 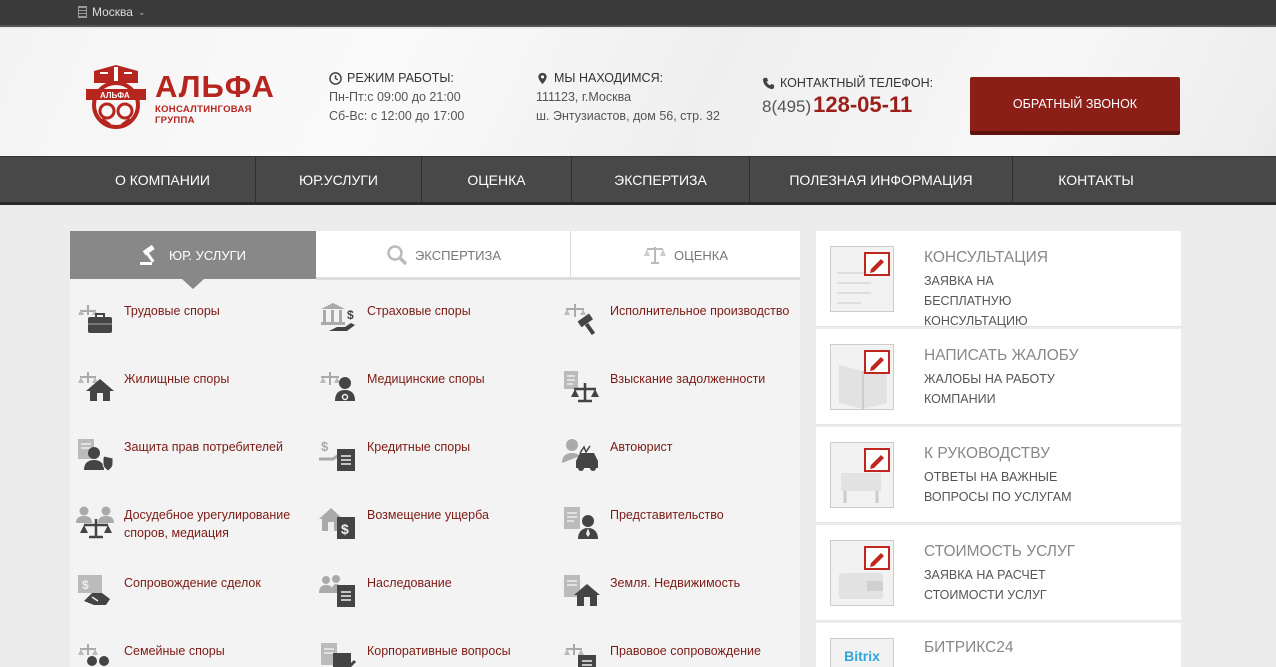 What do you see at coordinates (1075, 106) in the screenshot?
I see `callback-button: ОБРАТНЫЙ ЗВОНОК` at bounding box center [1075, 106].